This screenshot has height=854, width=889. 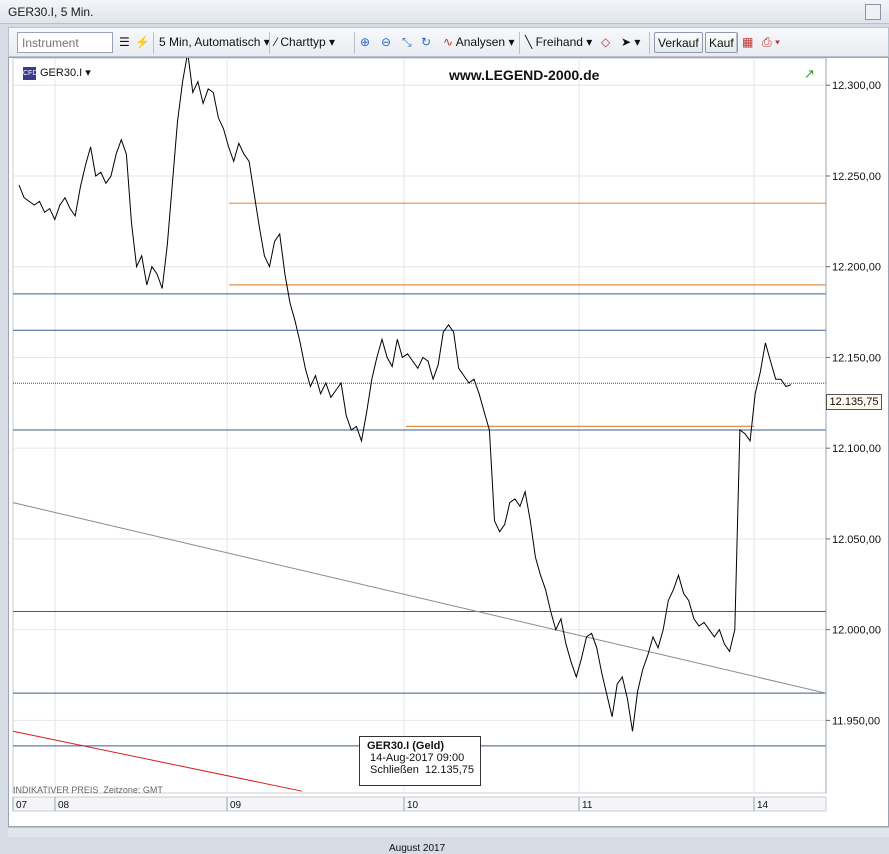 I want to click on zoom-out-icon: ⊖, so click(x=386, y=42).